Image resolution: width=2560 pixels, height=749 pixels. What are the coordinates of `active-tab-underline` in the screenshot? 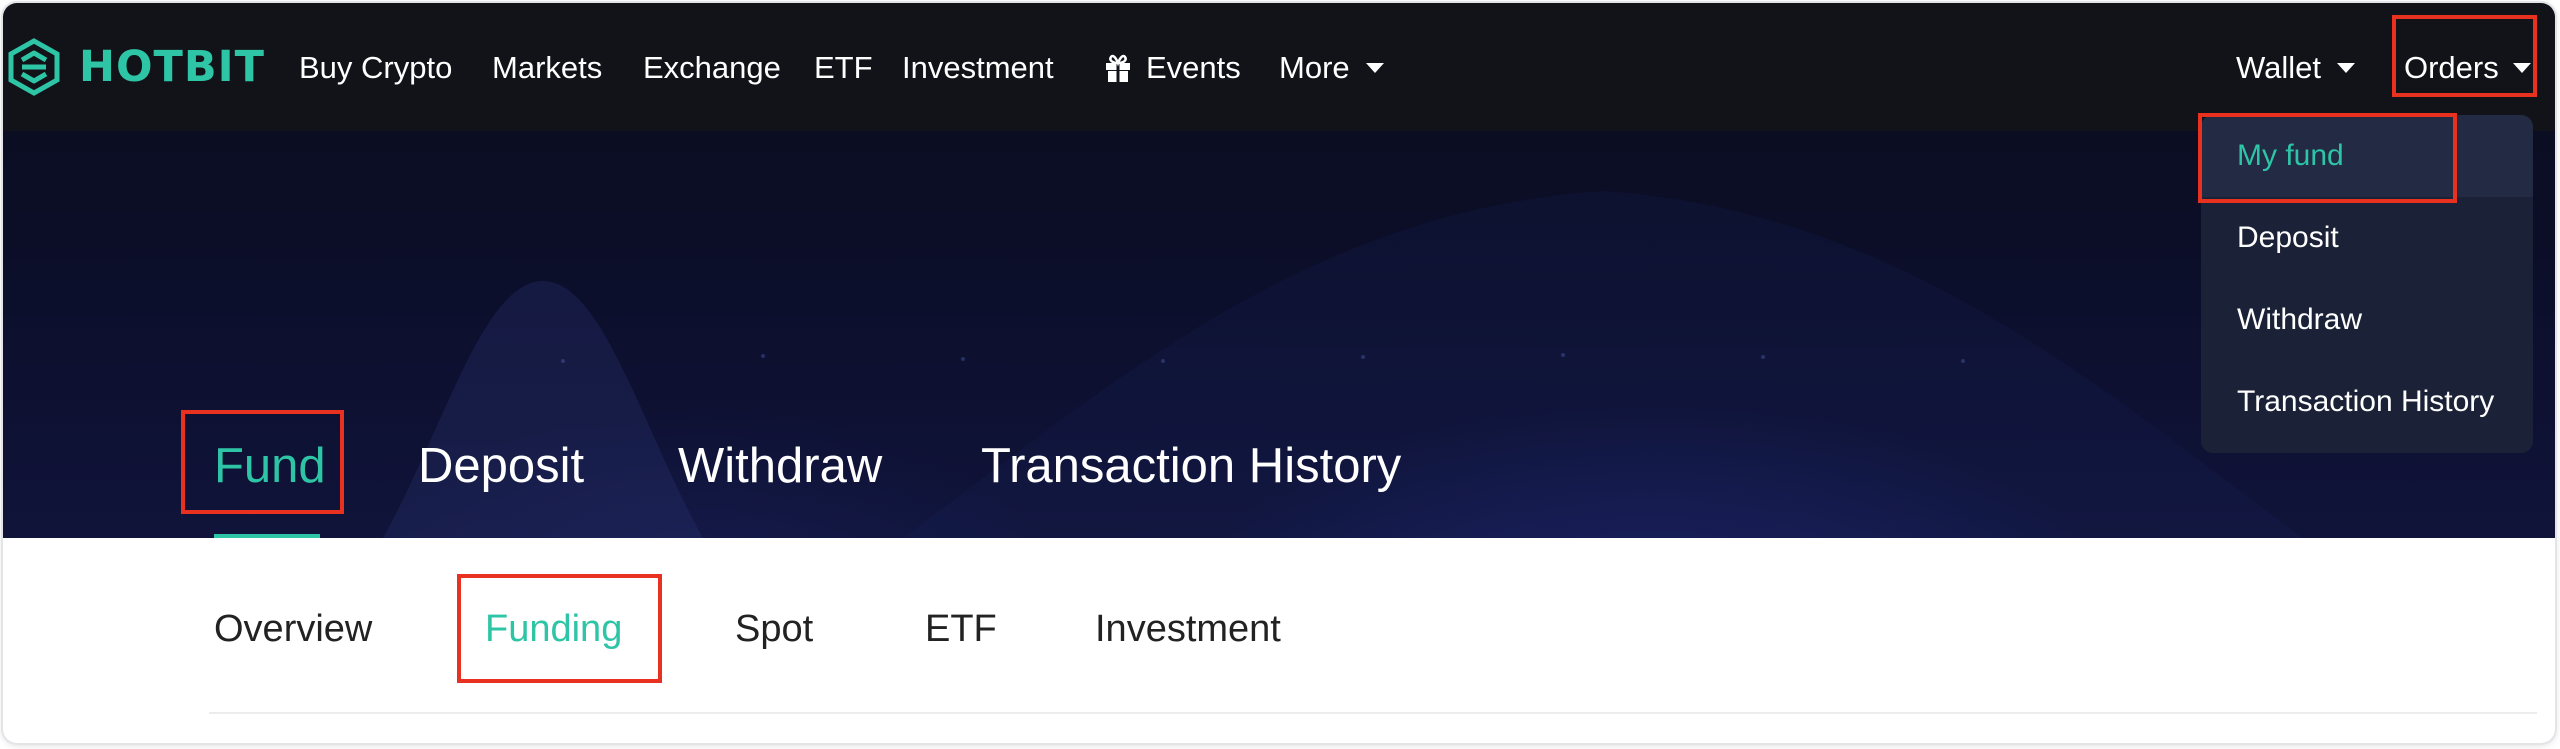 It's located at (267, 536).